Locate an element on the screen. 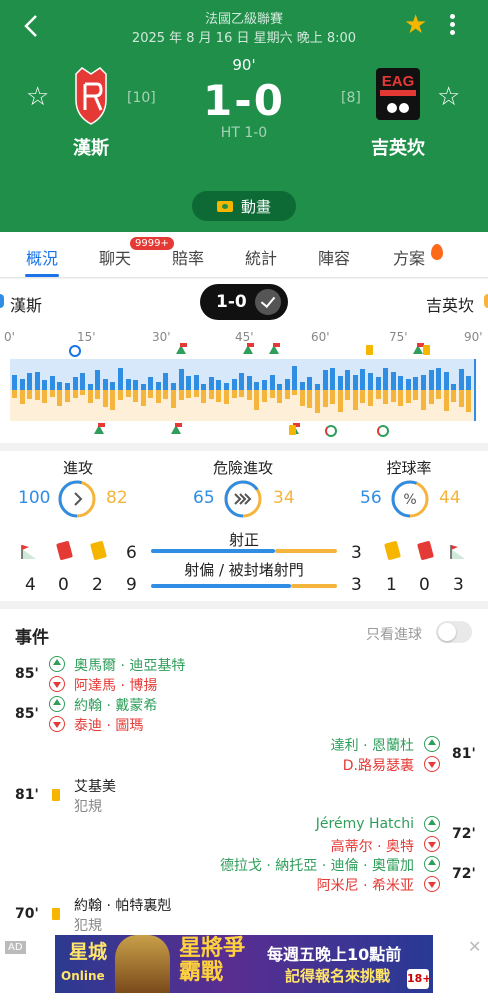 This screenshot has width=488, height=1000. home-yellow-marker-icon is located at coordinates (370, 350).